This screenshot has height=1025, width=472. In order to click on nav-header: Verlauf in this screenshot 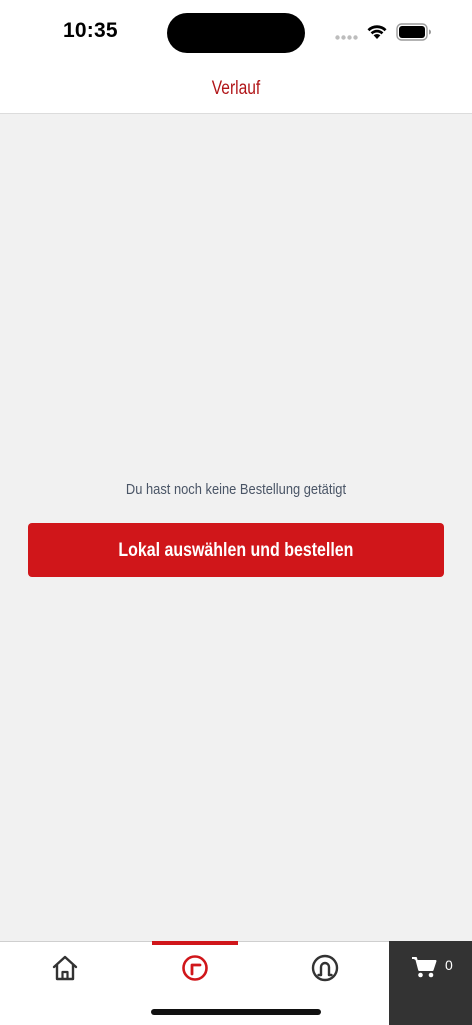, I will do `click(236, 90)`.